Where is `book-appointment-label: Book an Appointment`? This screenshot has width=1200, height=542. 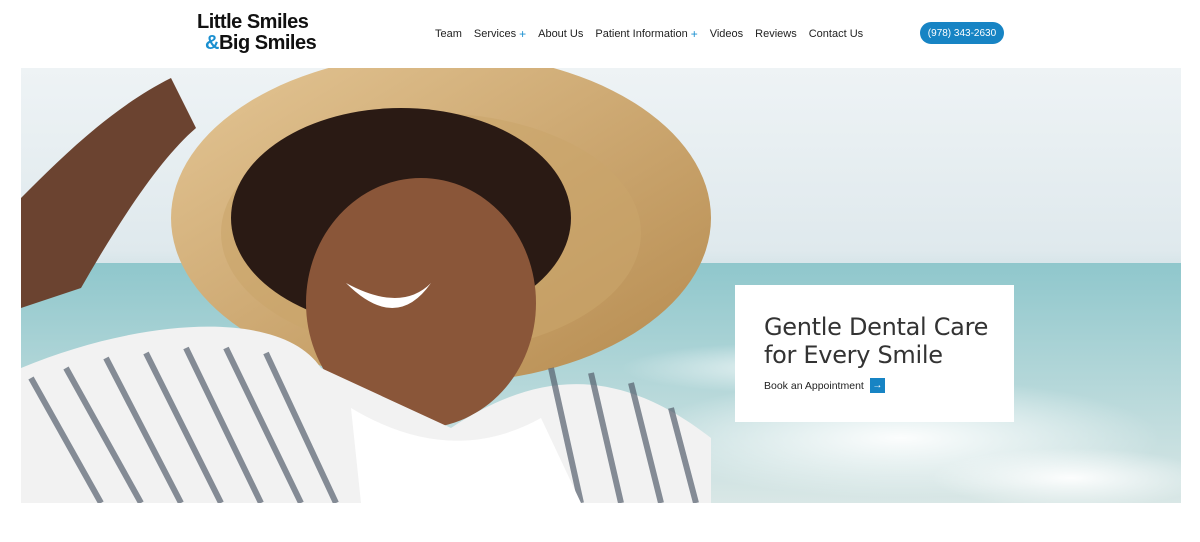 book-appointment-label: Book an Appointment is located at coordinates (814, 385).